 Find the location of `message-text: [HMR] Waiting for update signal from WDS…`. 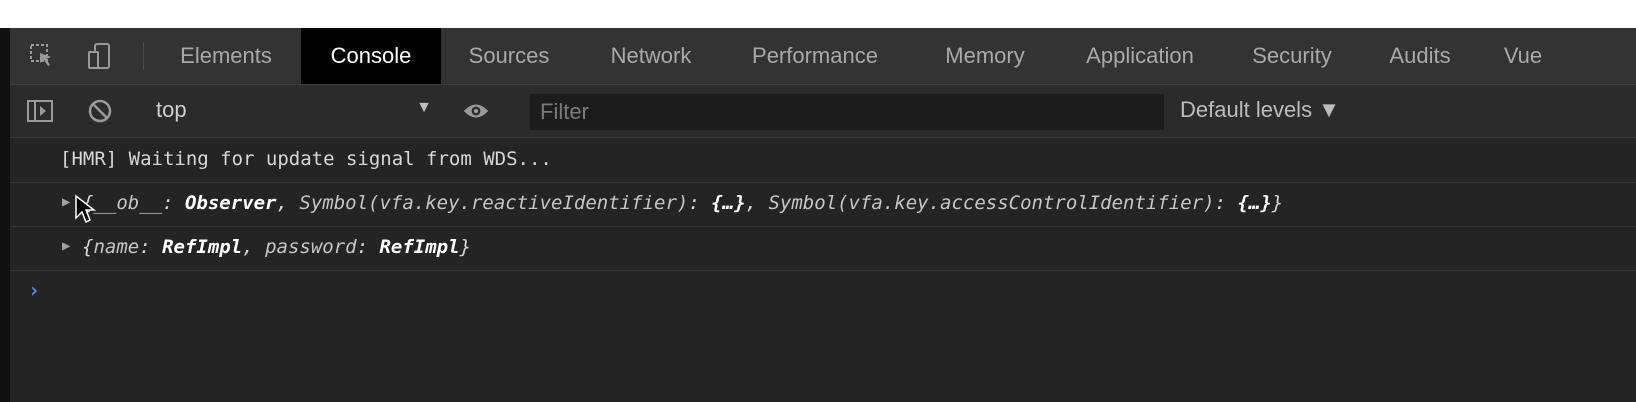

message-text: [HMR] Waiting for update signal from WDS… is located at coordinates (306, 159).